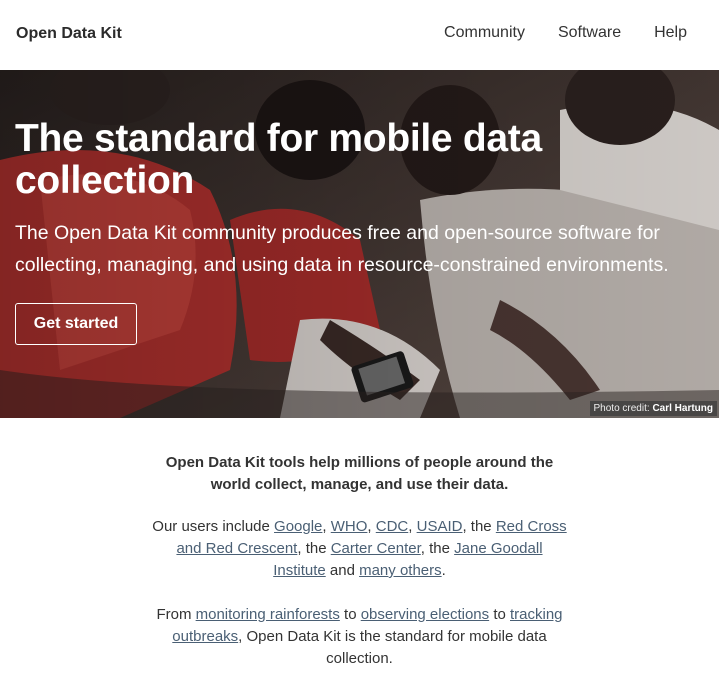  I want to click on observing-elections-link: observing elections, so click(425, 614).